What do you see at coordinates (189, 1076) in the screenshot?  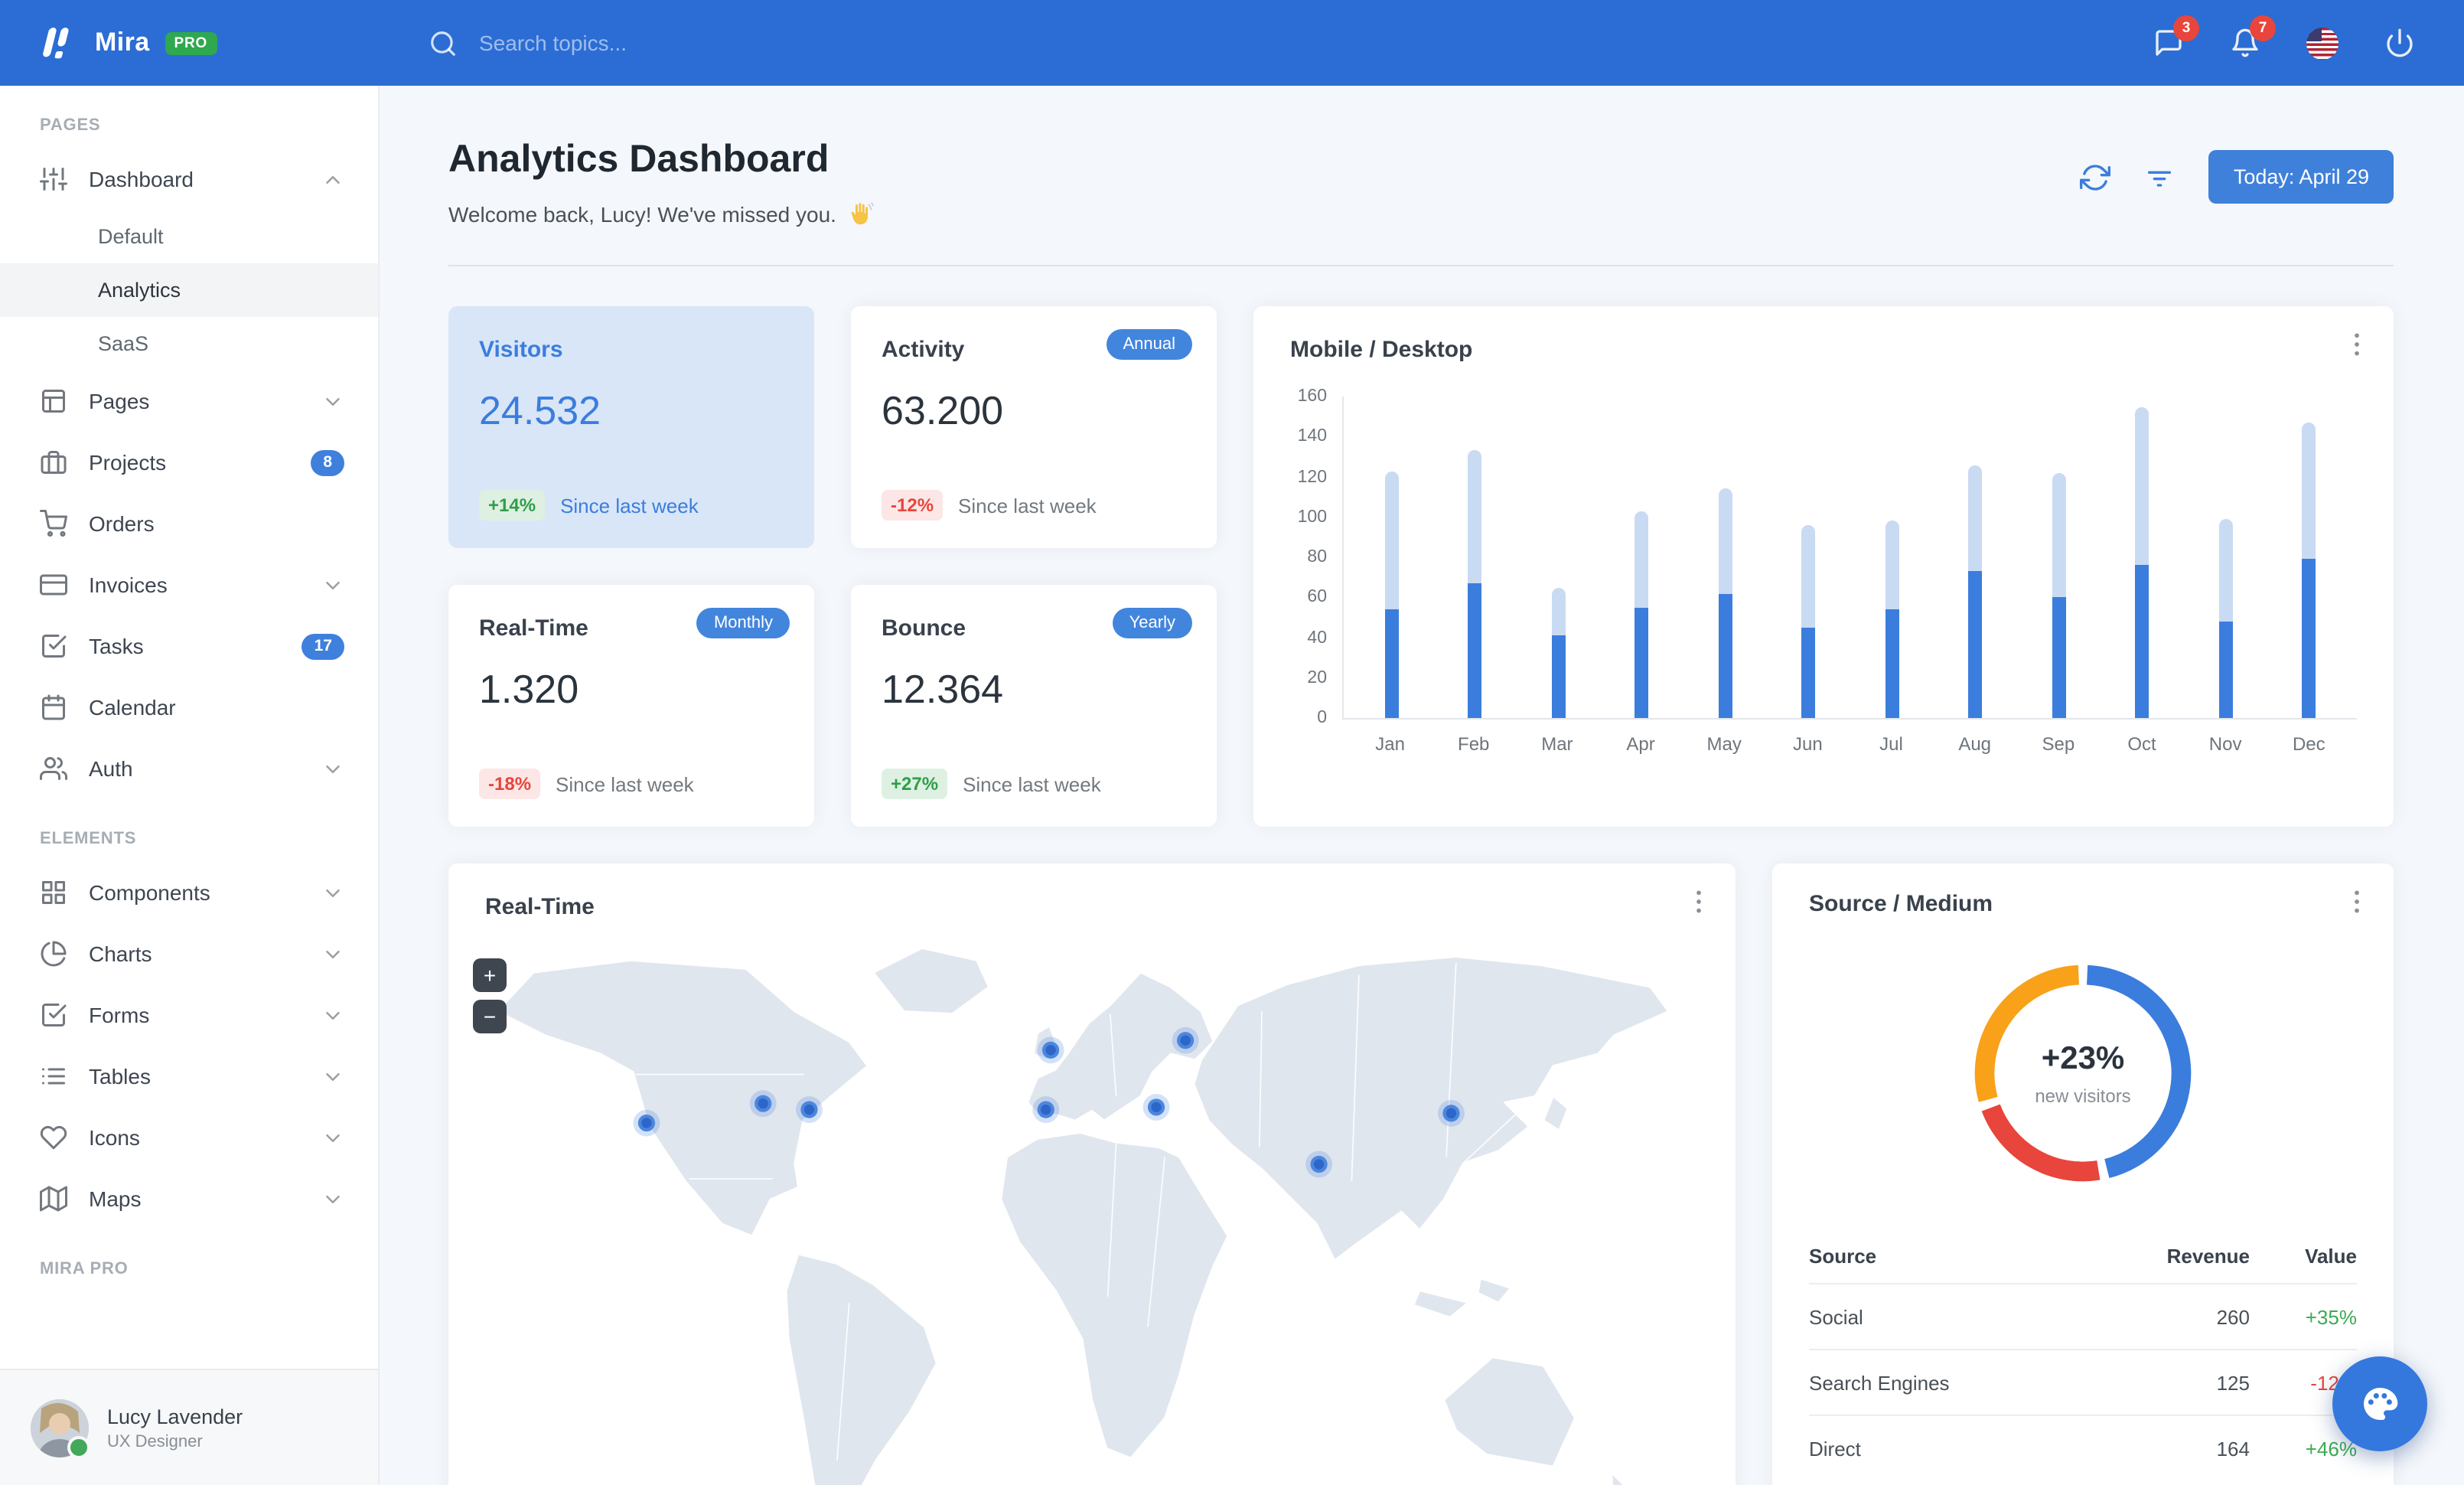 I see `sidebar-item-tables: Tables` at bounding box center [189, 1076].